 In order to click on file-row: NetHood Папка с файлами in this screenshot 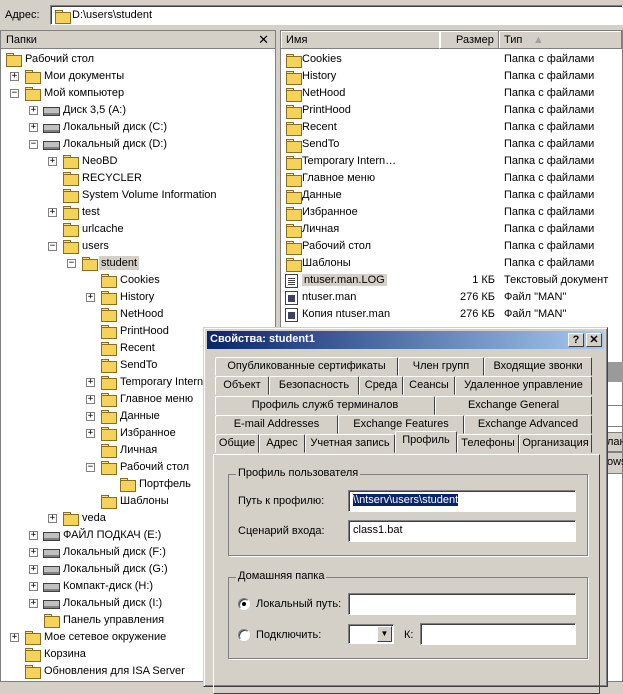, I will do `click(451, 93)`.